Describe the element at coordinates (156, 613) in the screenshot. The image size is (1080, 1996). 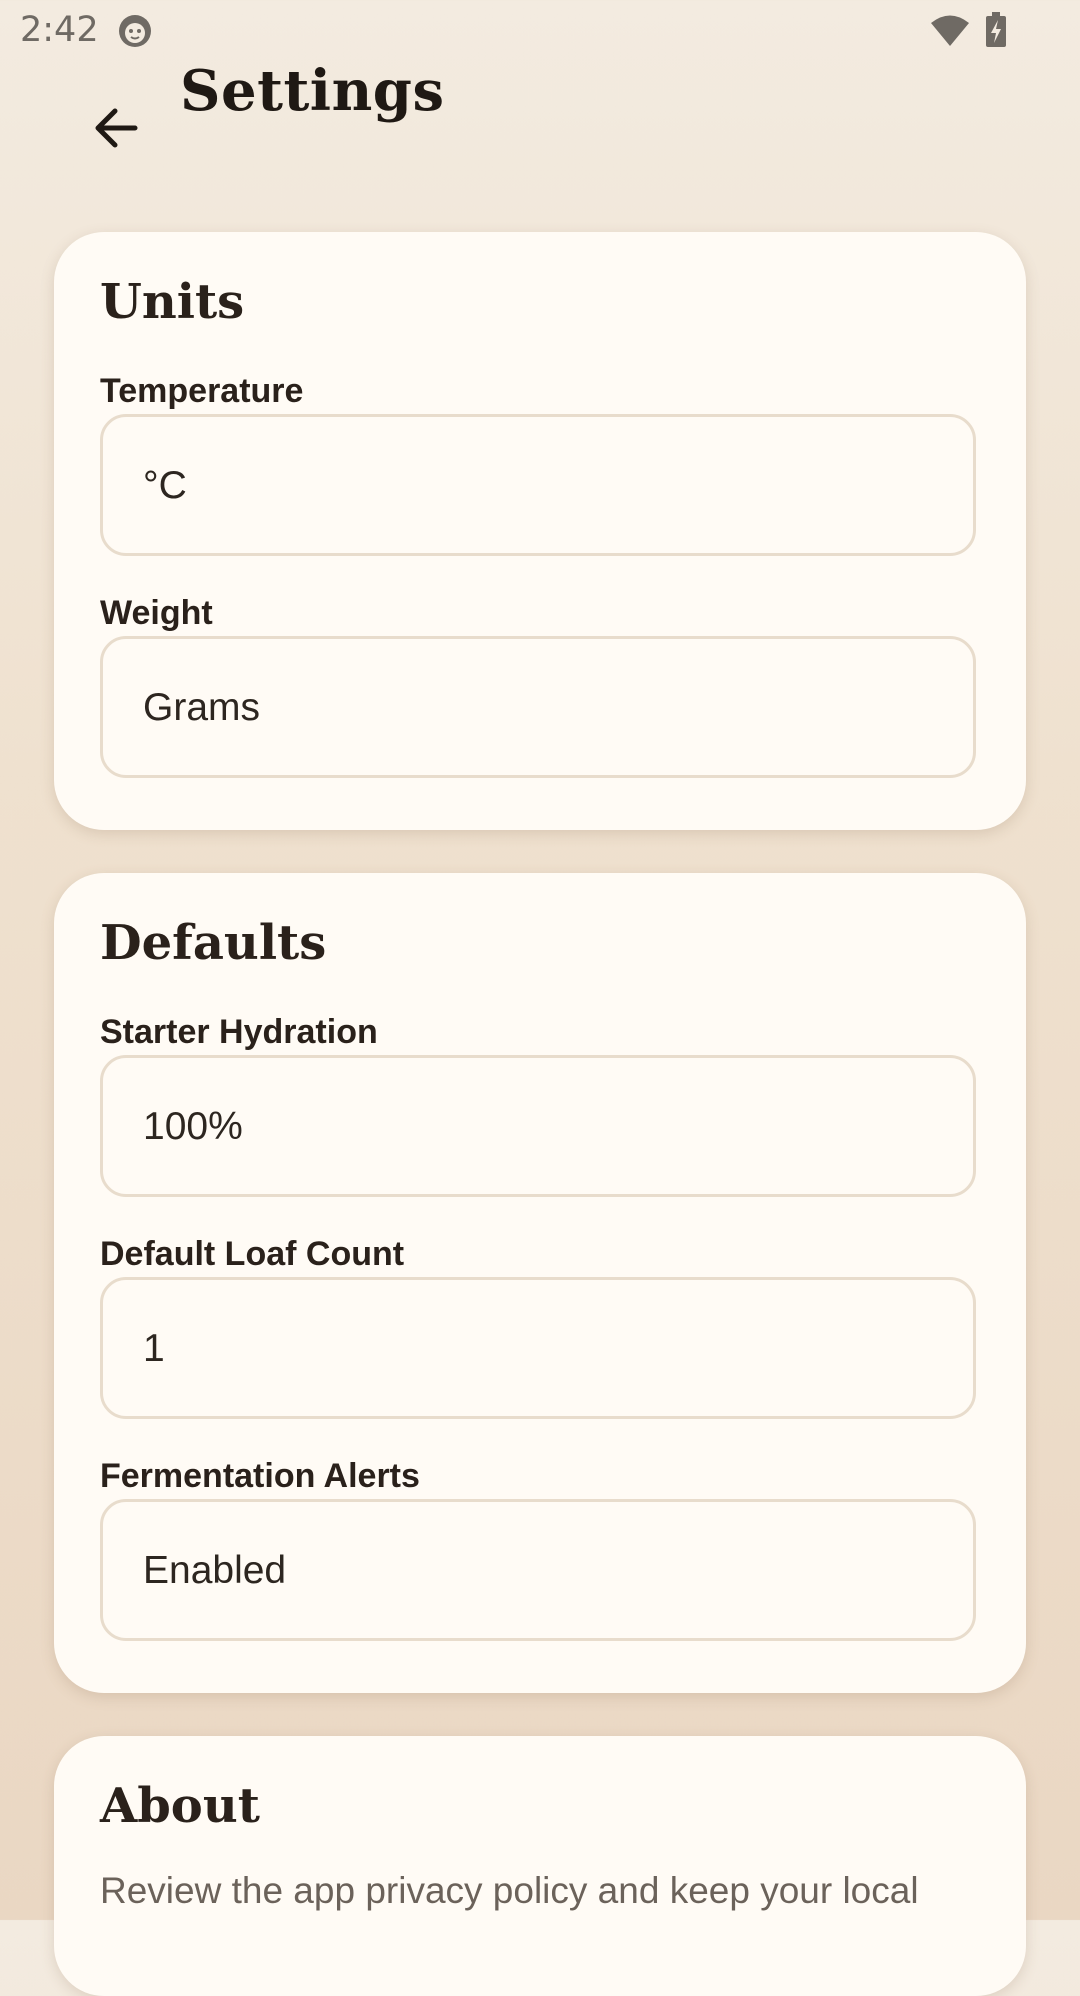
I see `weight-label: Weight` at that location.